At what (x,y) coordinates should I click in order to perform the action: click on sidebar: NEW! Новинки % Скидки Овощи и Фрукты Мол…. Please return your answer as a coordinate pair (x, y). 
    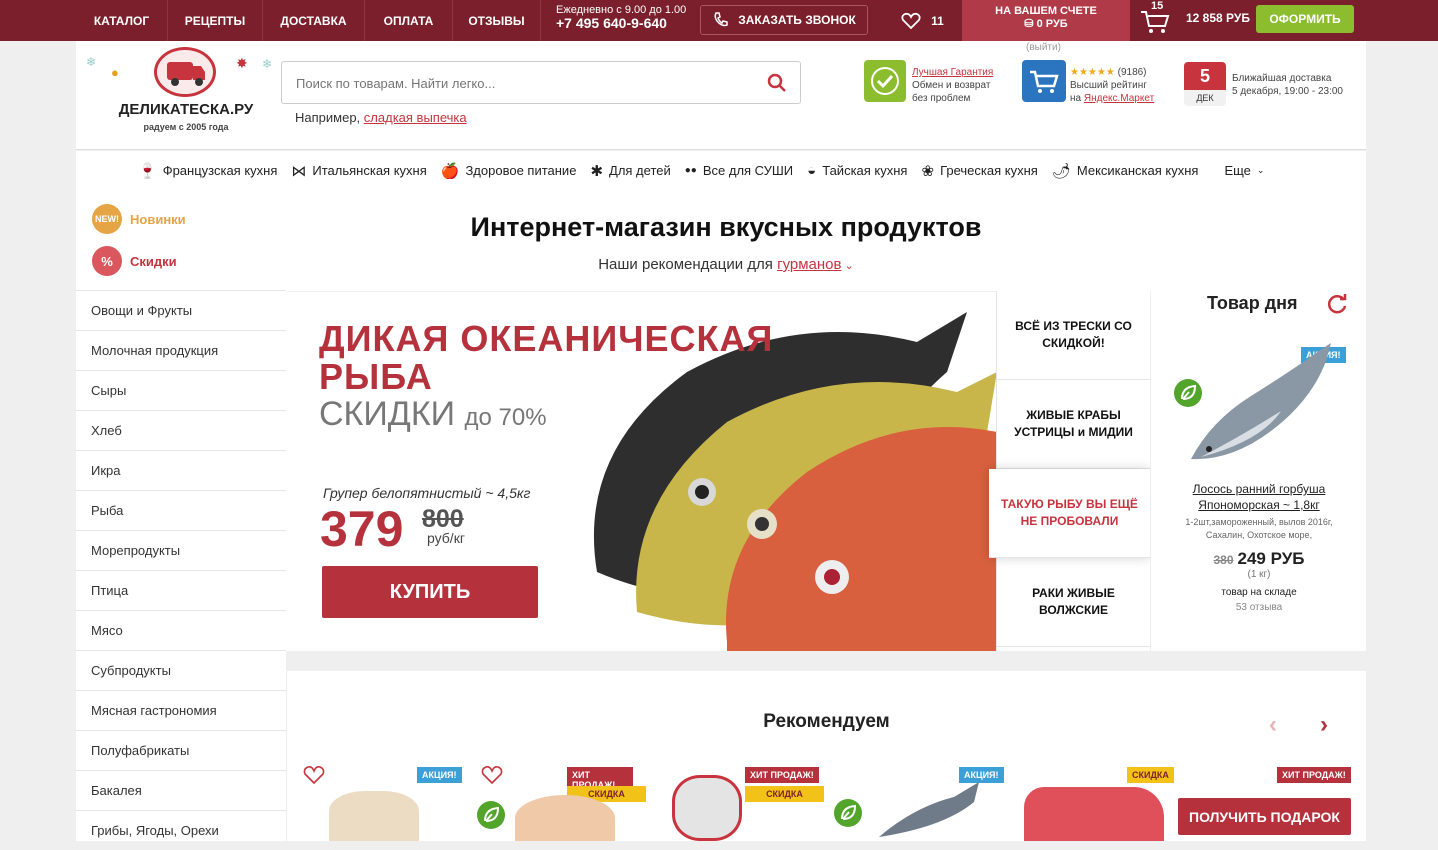
    Looking at the image, I should click on (181, 515).